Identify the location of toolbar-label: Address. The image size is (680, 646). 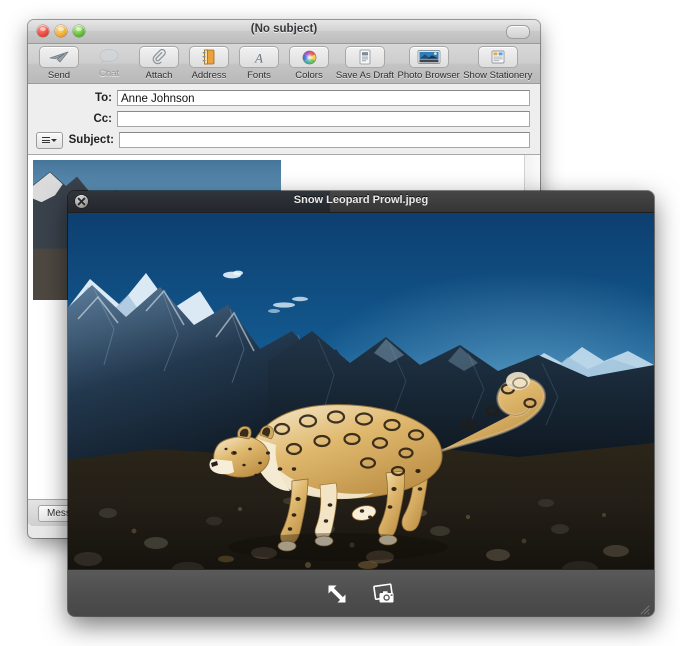
(209, 75).